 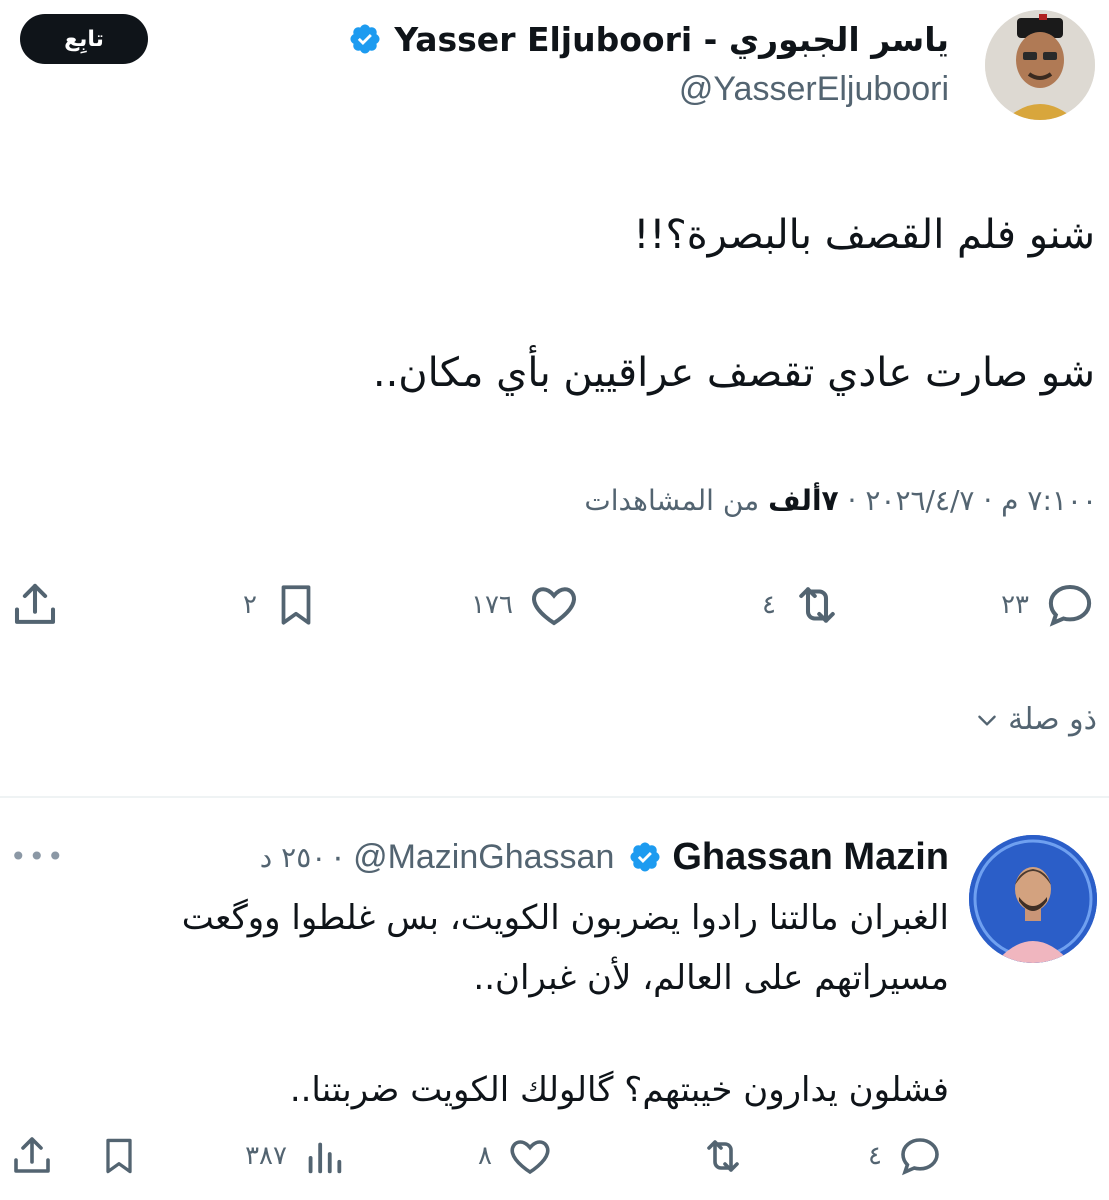 I want to click on share-button, so click(x=35, y=605).